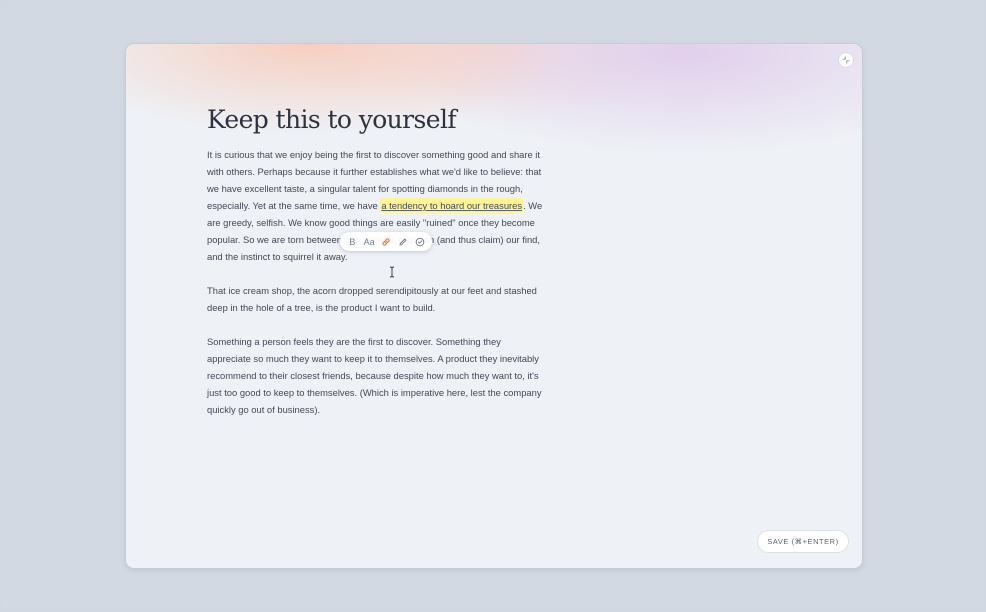  I want to click on link-button, so click(386, 242).